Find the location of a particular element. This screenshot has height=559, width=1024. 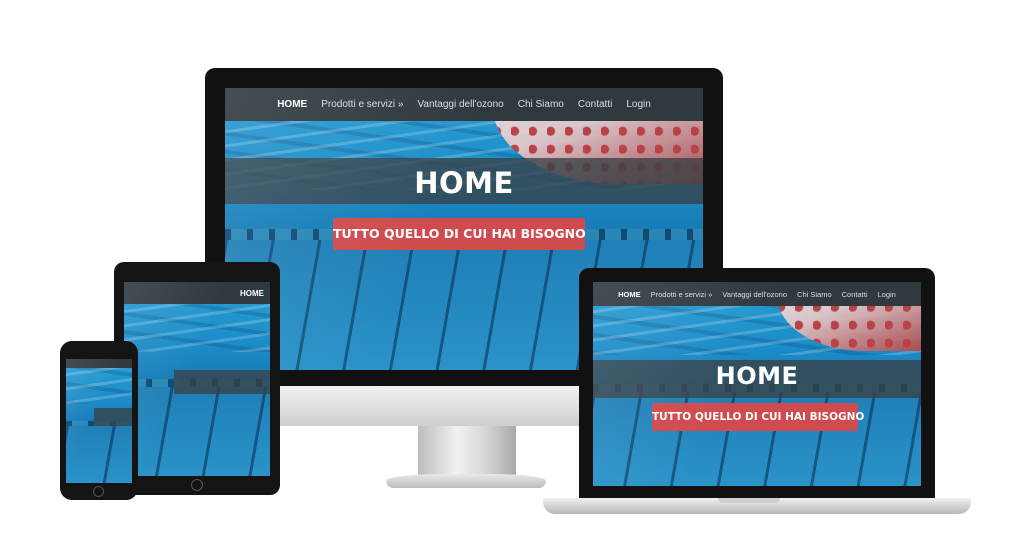

tablet-home-button is located at coordinates (197, 485).